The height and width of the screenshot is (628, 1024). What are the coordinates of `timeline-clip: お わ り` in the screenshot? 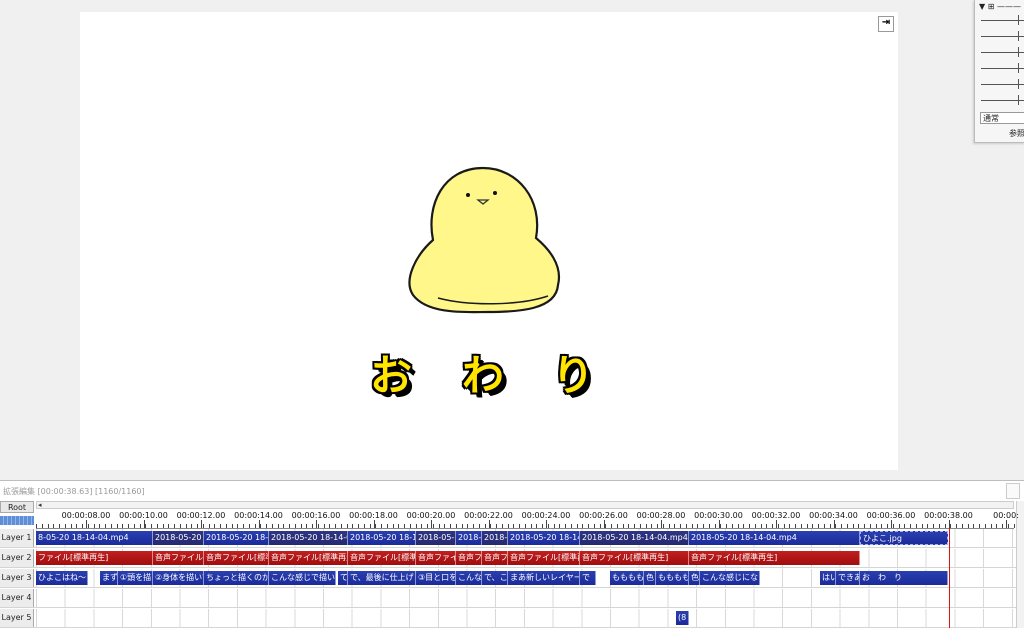 It's located at (904, 578).